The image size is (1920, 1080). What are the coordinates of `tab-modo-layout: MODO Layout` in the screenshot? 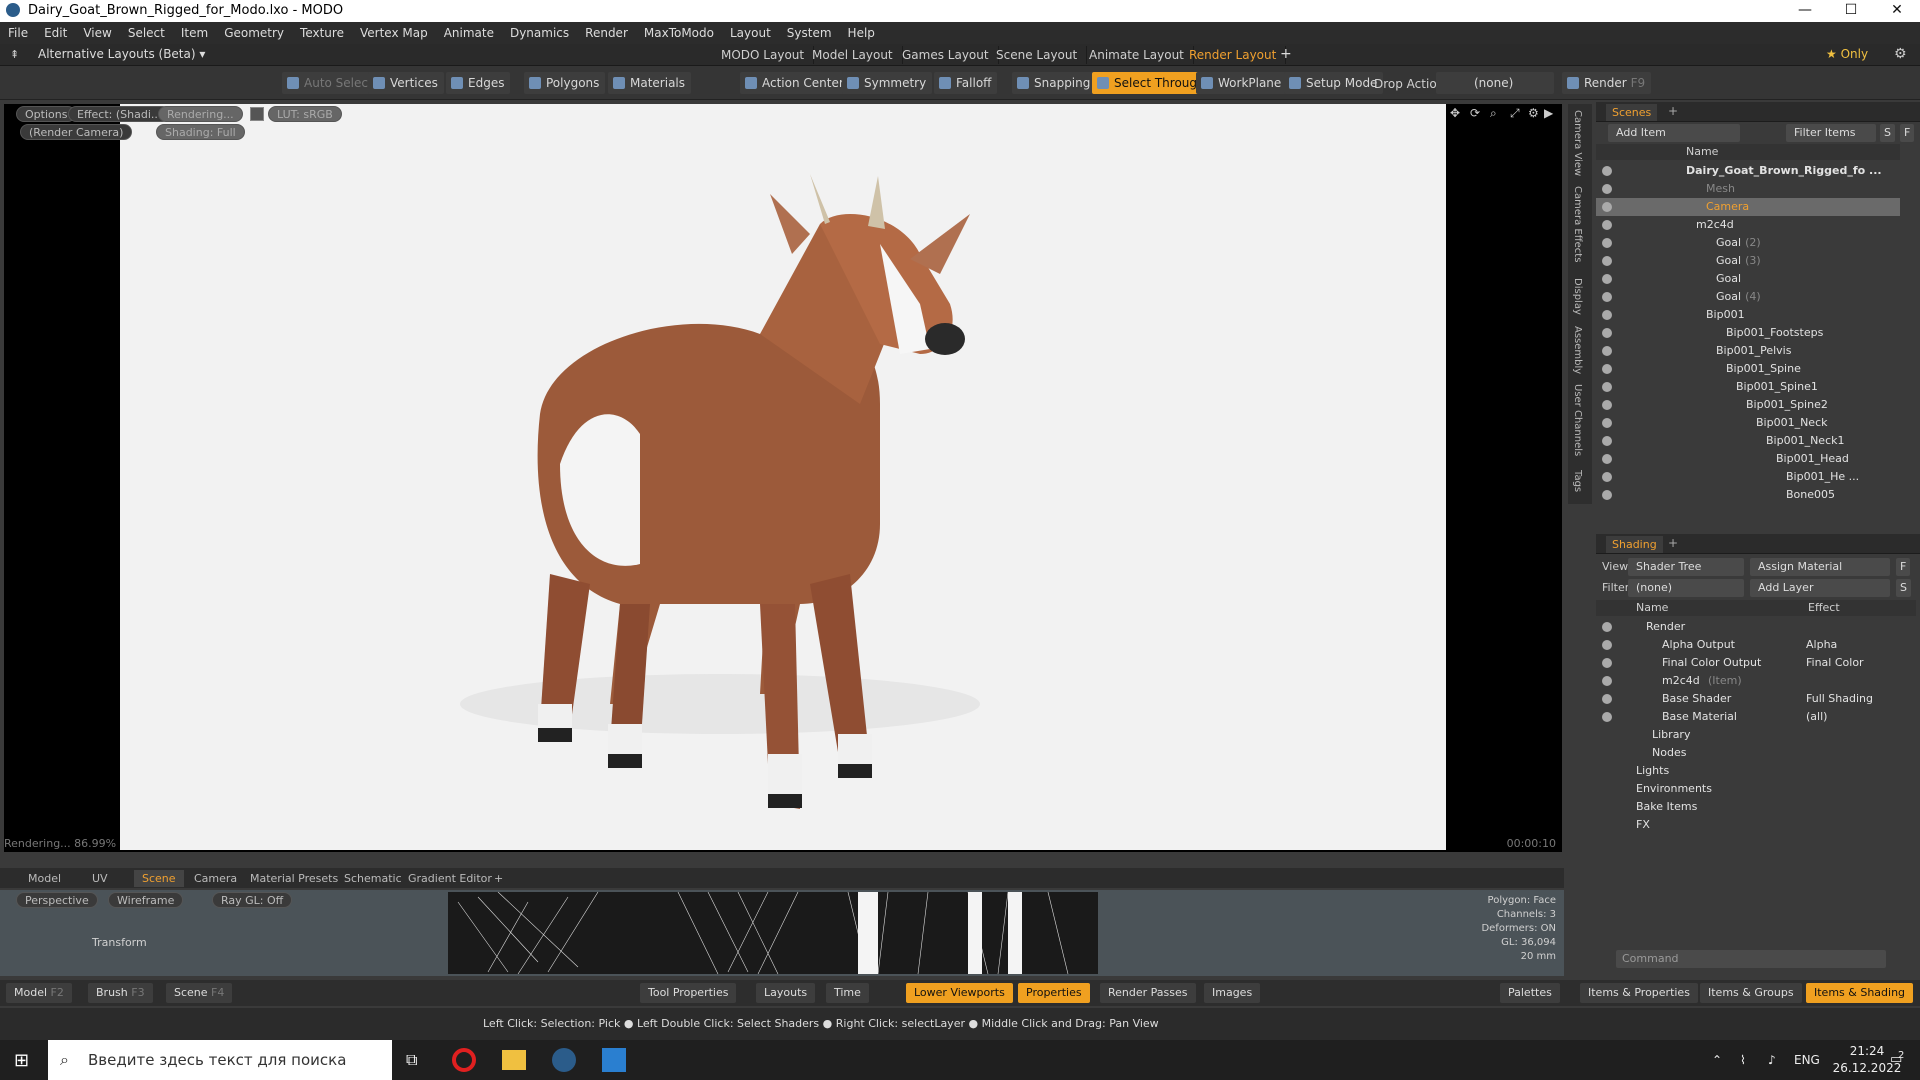 It's located at (763, 55).